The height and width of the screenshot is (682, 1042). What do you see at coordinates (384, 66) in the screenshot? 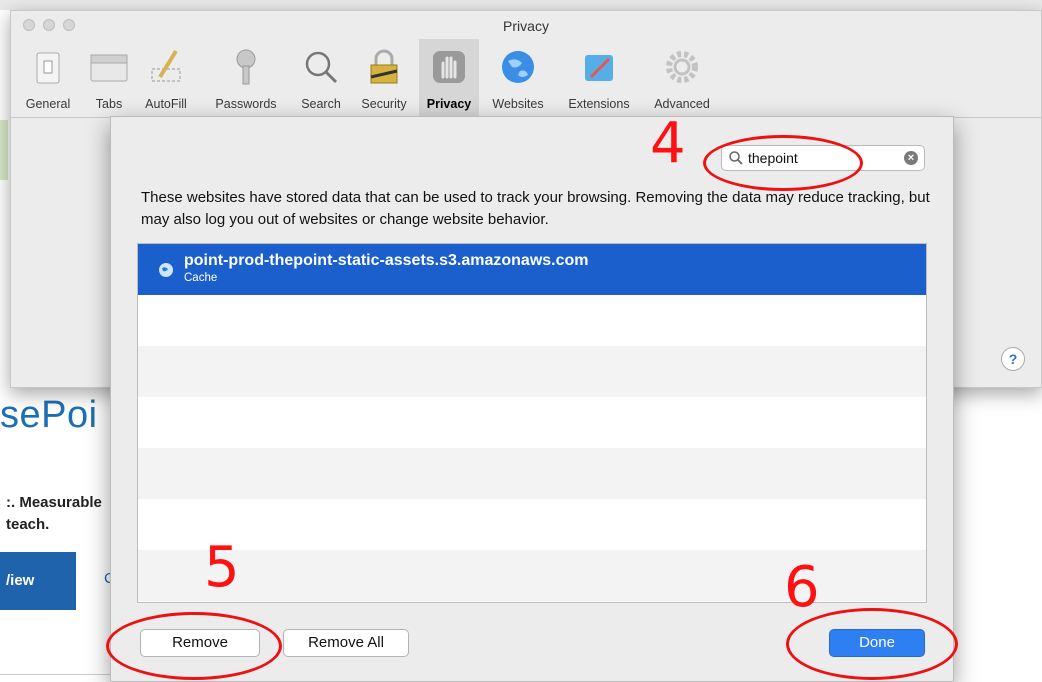
I see `lock-icon` at bounding box center [384, 66].